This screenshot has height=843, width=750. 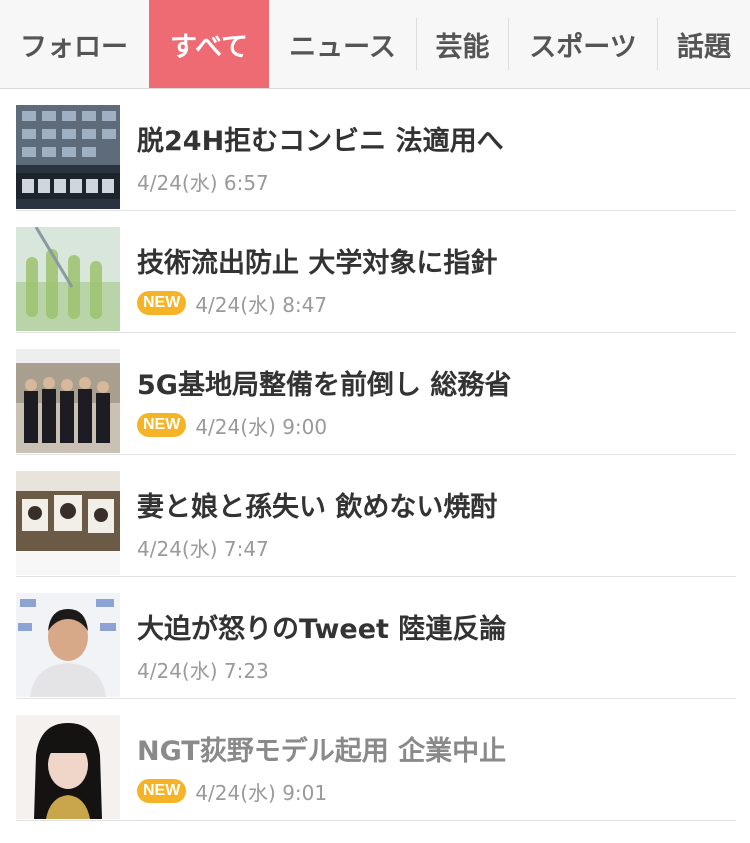 What do you see at coordinates (68, 523) in the screenshot?
I see `family-photos-thumbnail` at bounding box center [68, 523].